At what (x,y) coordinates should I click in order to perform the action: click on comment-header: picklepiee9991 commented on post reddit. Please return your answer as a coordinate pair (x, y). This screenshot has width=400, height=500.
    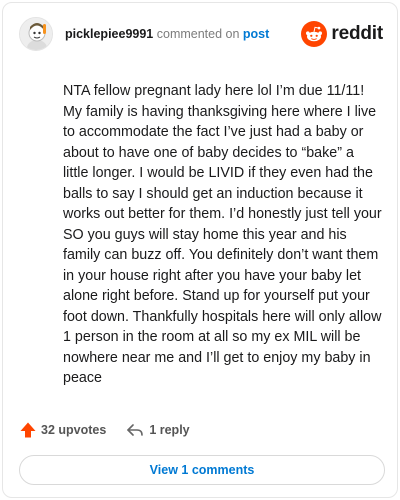
    Looking at the image, I should click on (201, 35).